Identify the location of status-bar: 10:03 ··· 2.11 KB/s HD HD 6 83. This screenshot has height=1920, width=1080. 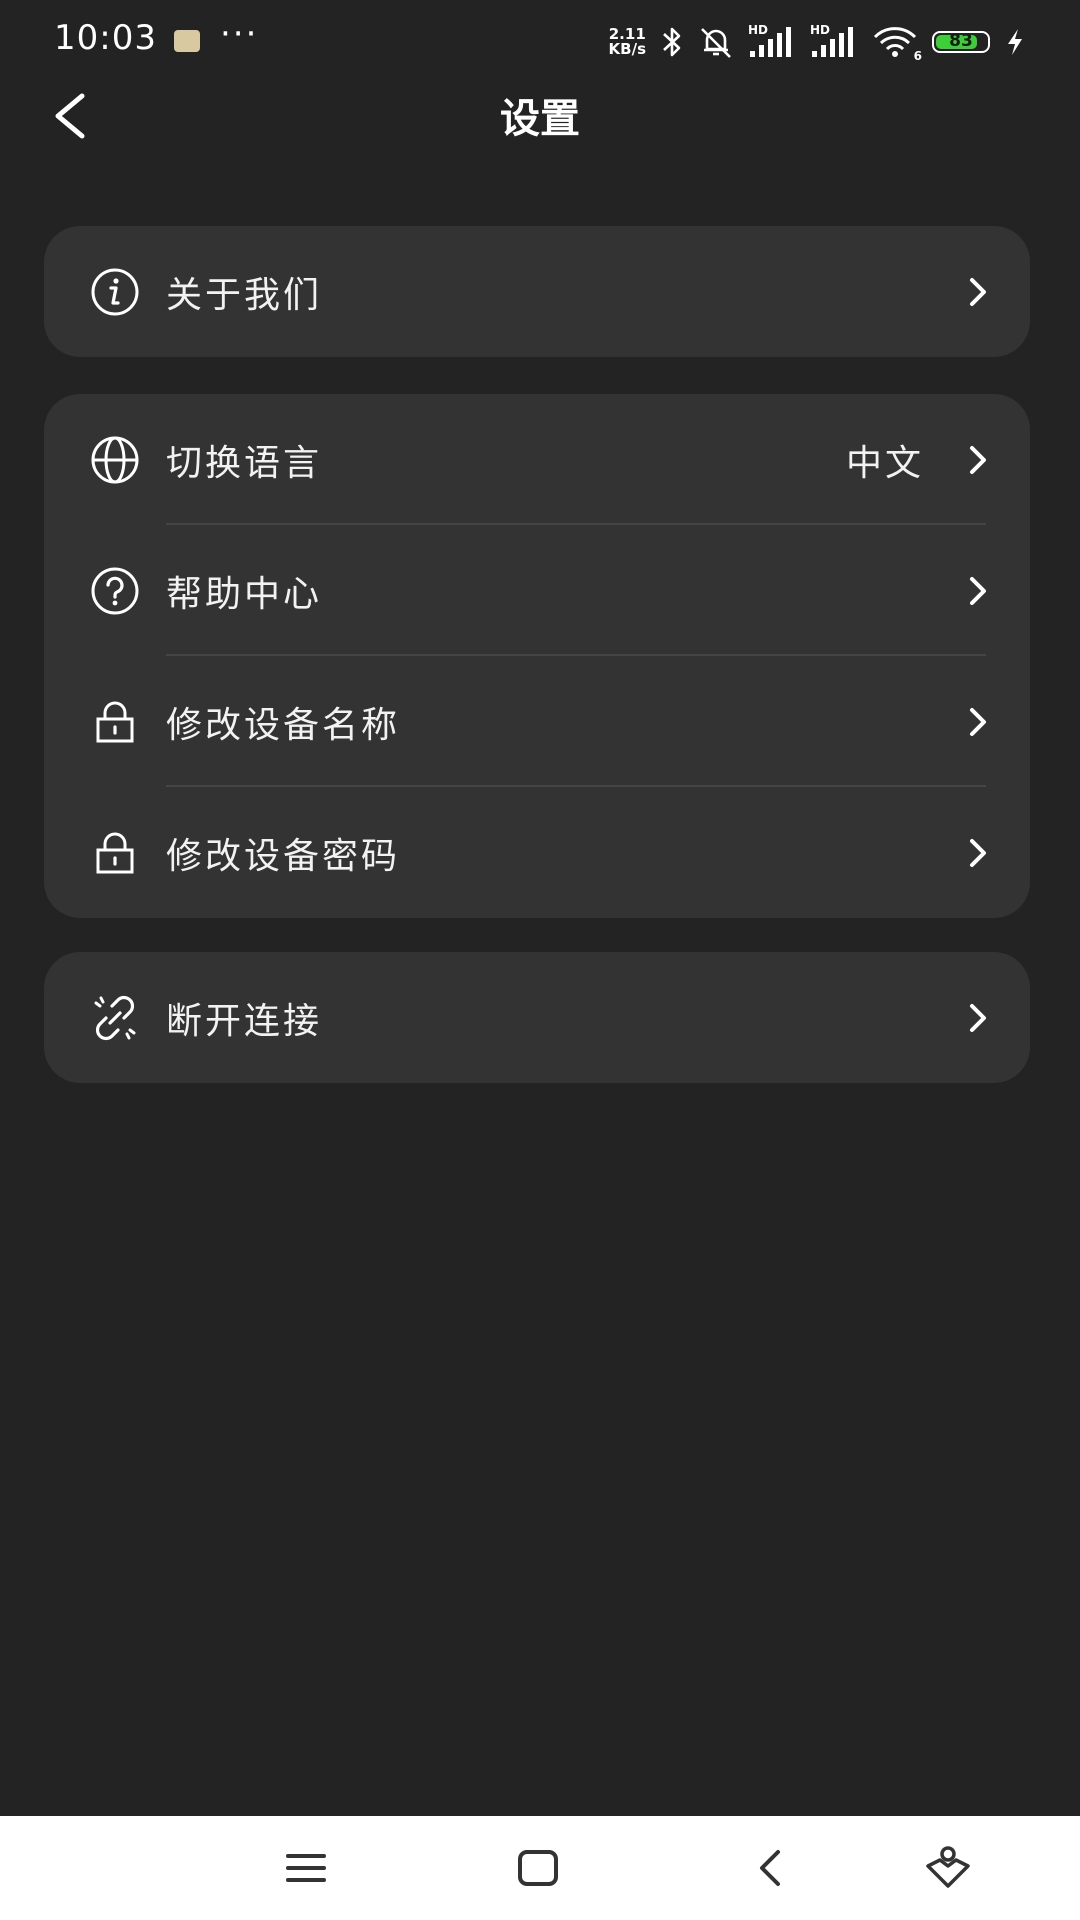
(540, 42).